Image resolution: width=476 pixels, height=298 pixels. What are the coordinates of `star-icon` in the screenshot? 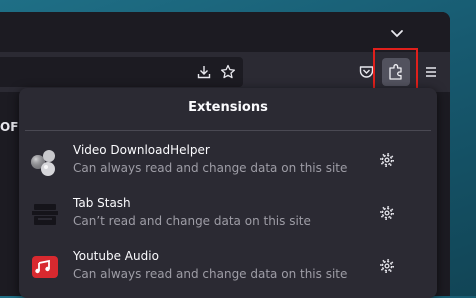 It's located at (228, 72).